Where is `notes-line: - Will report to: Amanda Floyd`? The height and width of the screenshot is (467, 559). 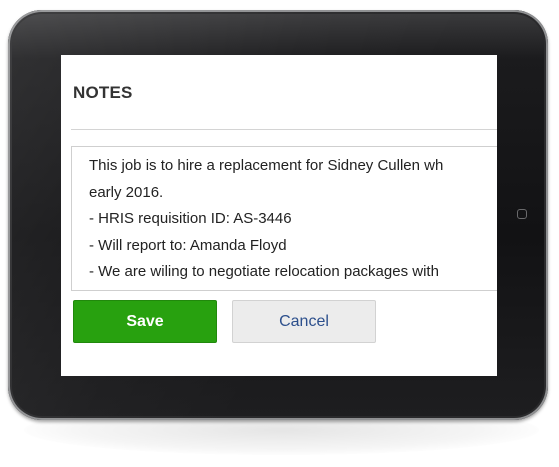
notes-line: - Will report to: Amanda Floyd is located at coordinates (188, 245).